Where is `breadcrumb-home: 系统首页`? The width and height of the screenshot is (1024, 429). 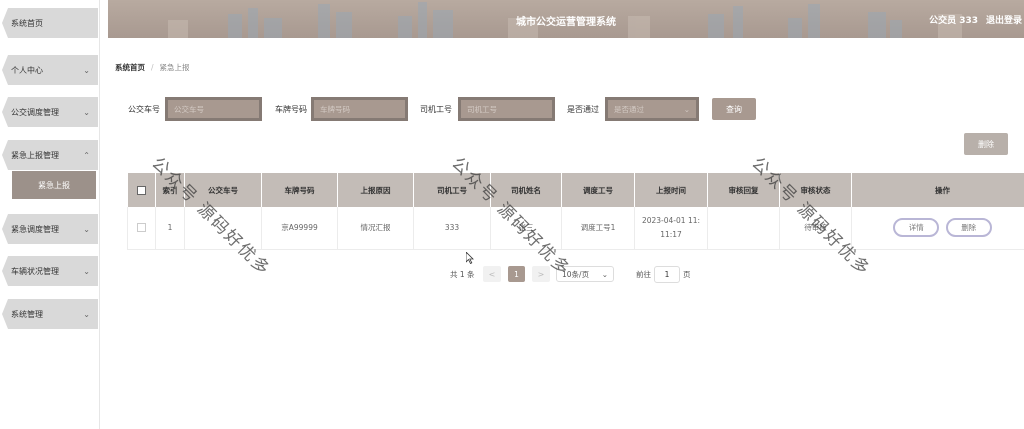
breadcrumb-home: 系统首页 is located at coordinates (130, 67).